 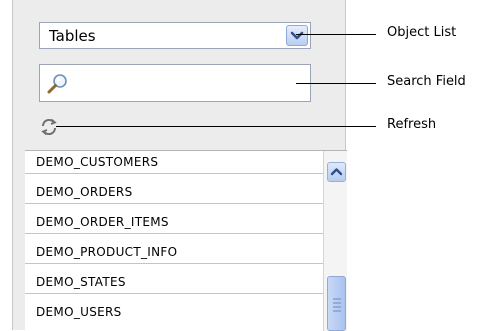 I want to click on scroll-up-button, so click(x=336, y=172).